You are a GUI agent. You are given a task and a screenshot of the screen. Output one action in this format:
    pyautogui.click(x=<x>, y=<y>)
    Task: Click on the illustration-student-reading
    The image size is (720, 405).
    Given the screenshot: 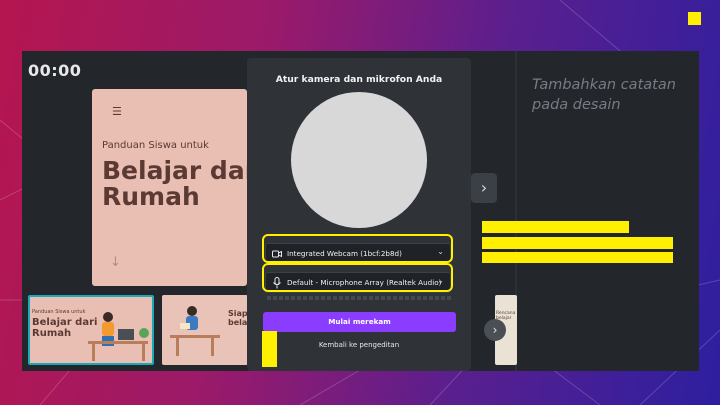 What is the action you would take?
    pyautogui.click(x=195, y=331)
    